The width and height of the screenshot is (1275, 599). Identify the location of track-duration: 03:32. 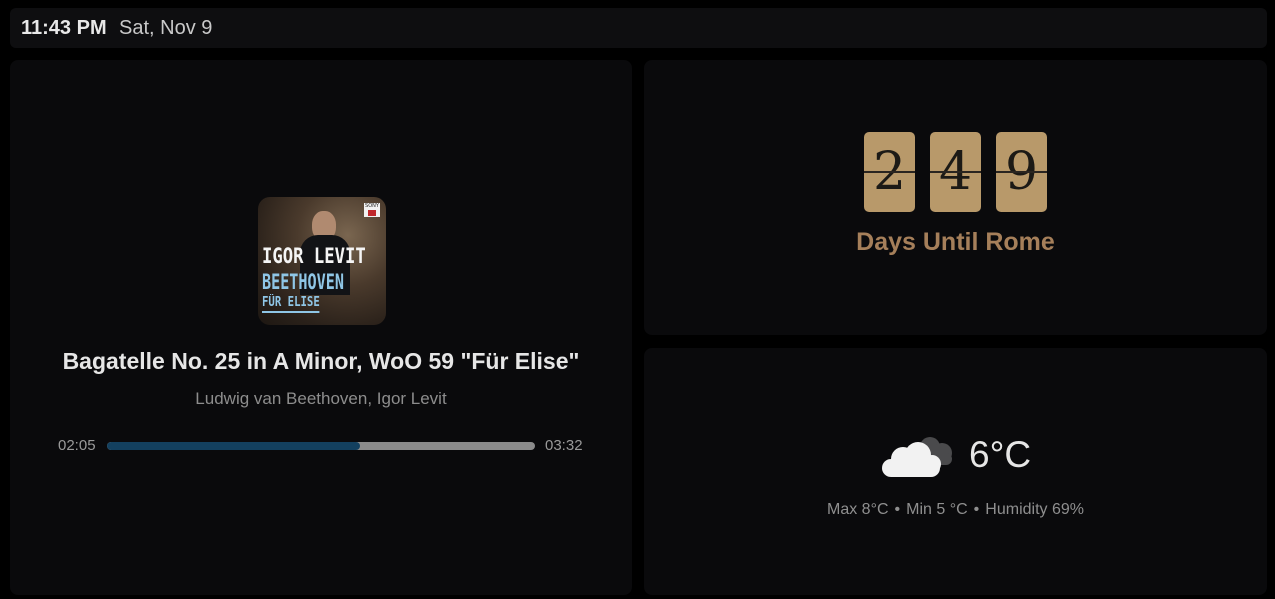
(564, 445).